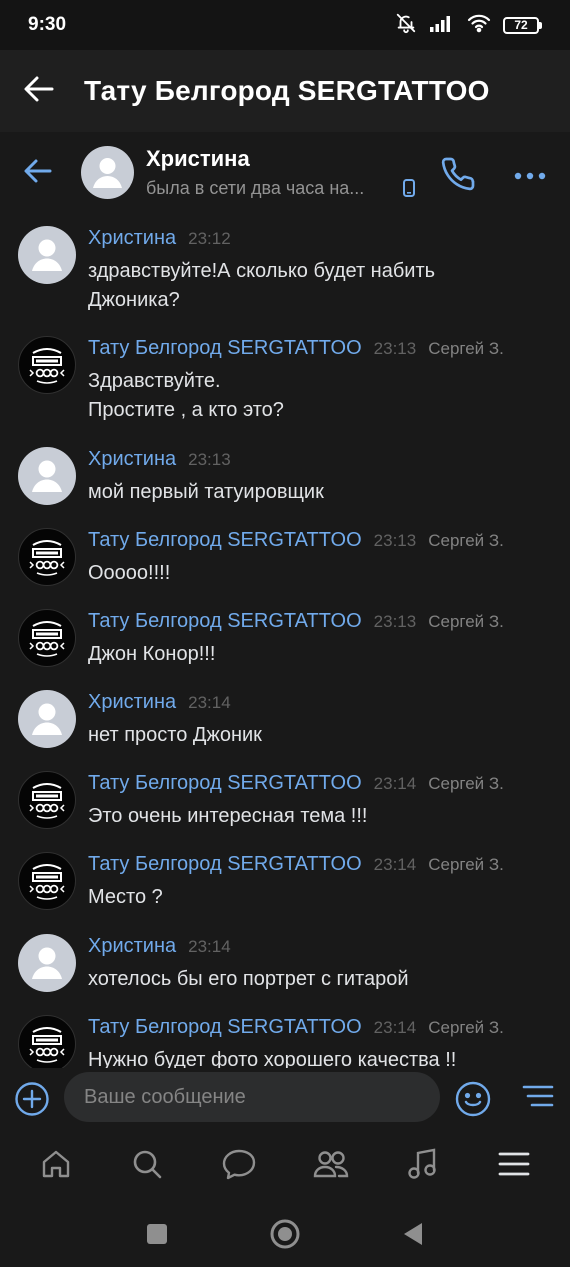  I want to click on home-button-icon, so click(285, 1234).